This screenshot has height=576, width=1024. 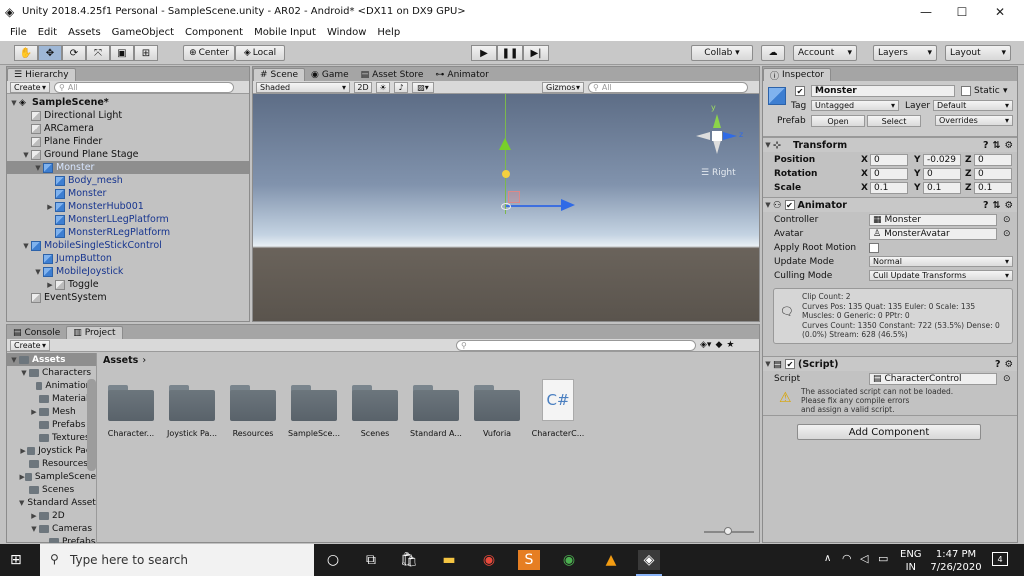 What do you see at coordinates (51, 437) in the screenshot?
I see `project-tree-item: Textures` at bounding box center [51, 437].